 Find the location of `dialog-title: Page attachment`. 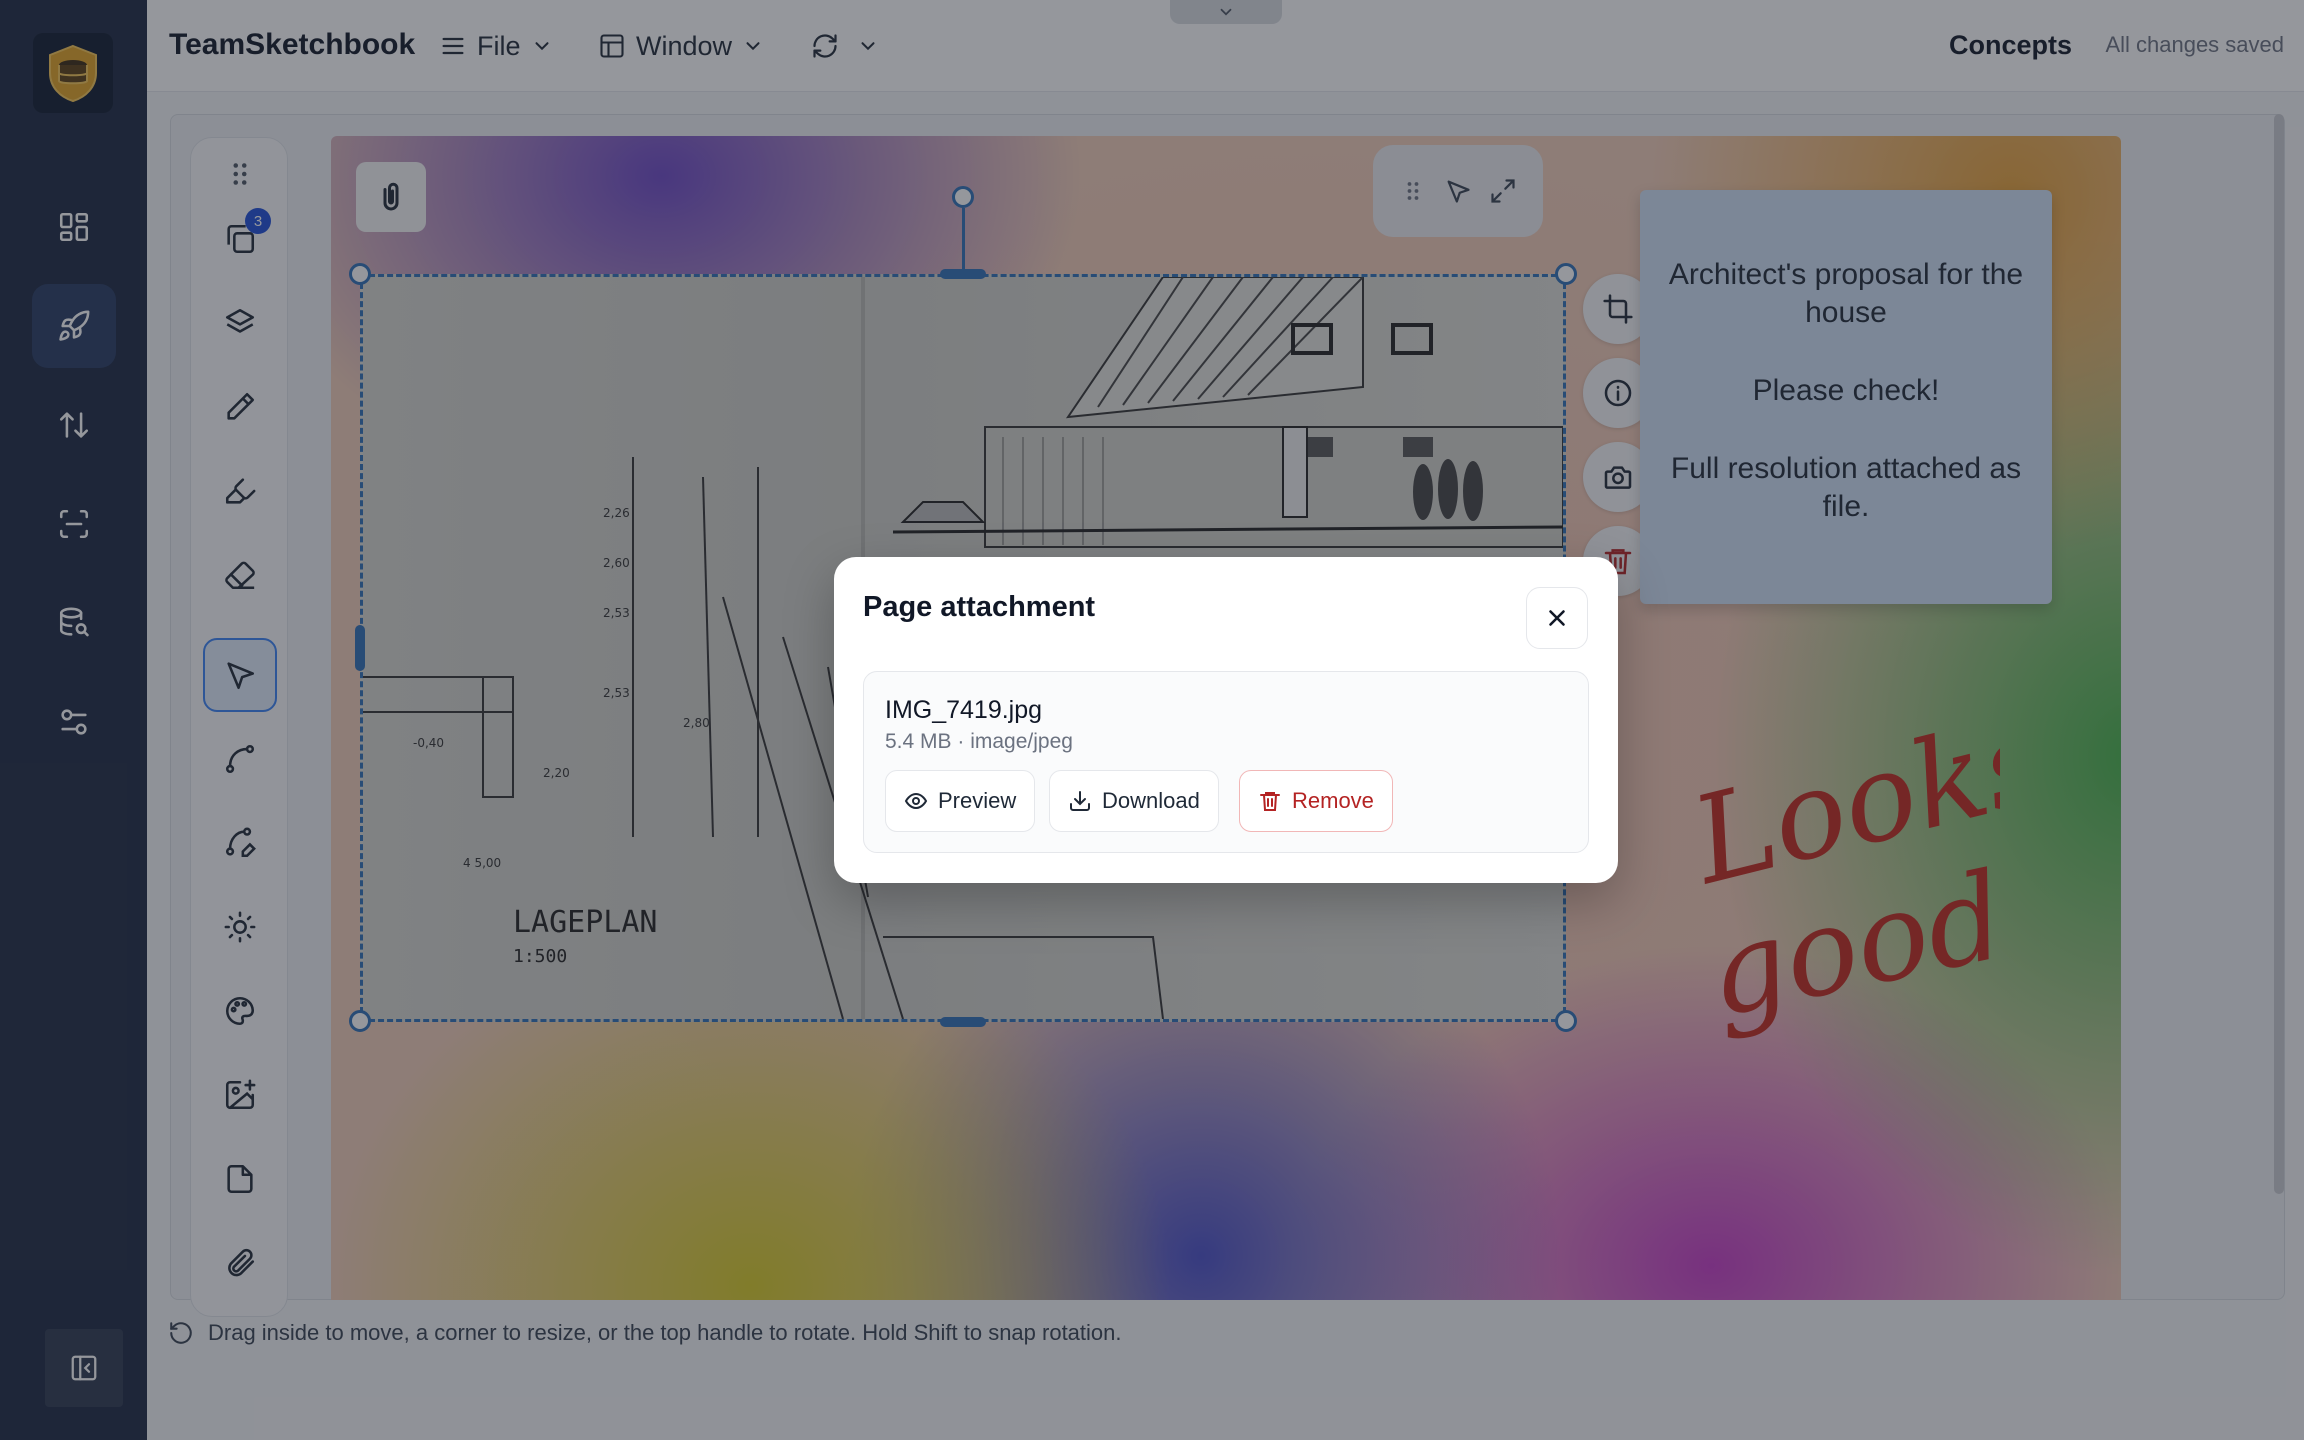

dialog-title: Page attachment is located at coordinates (979, 607).